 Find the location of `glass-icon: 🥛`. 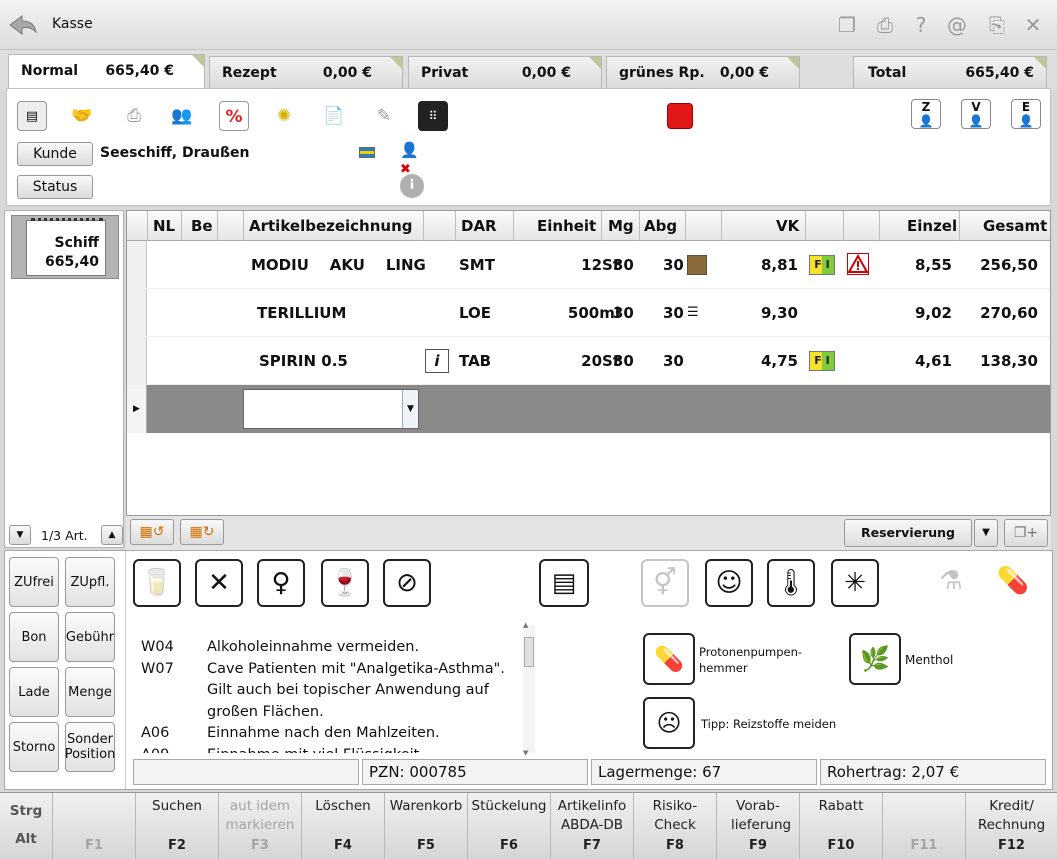

glass-icon: 🥛 is located at coordinates (157, 583).